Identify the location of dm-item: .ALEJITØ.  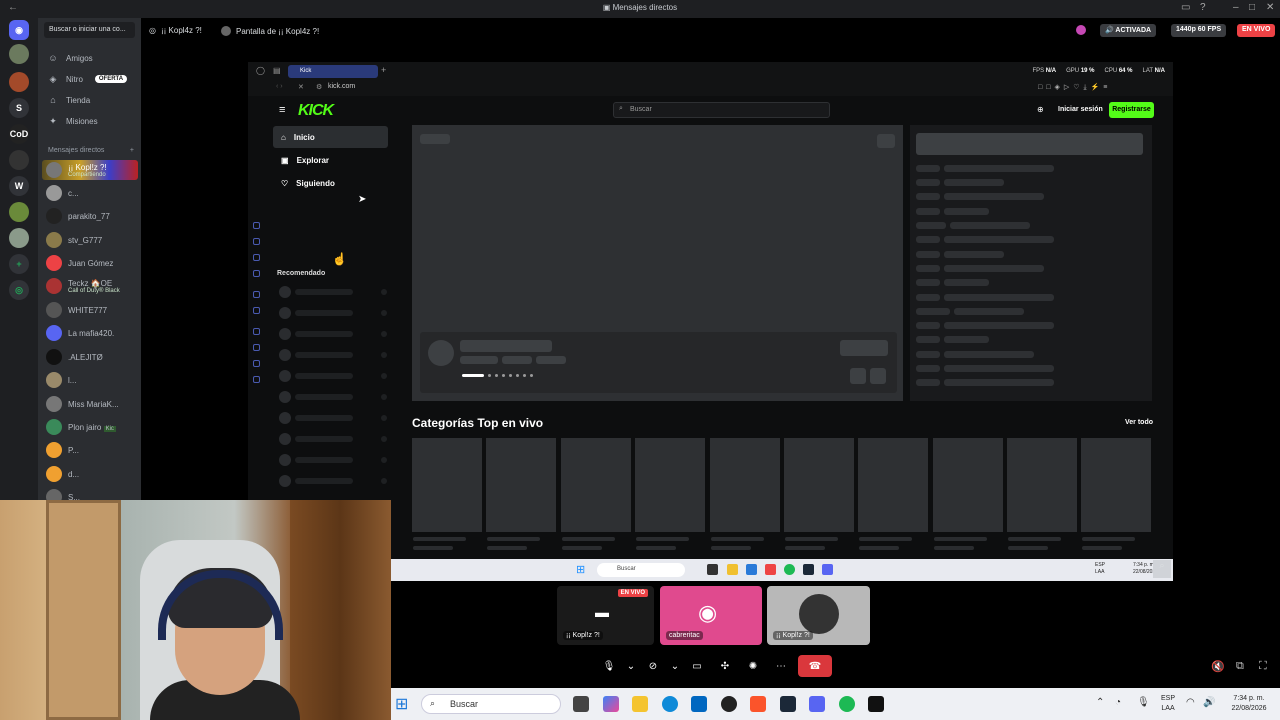
(90, 357).